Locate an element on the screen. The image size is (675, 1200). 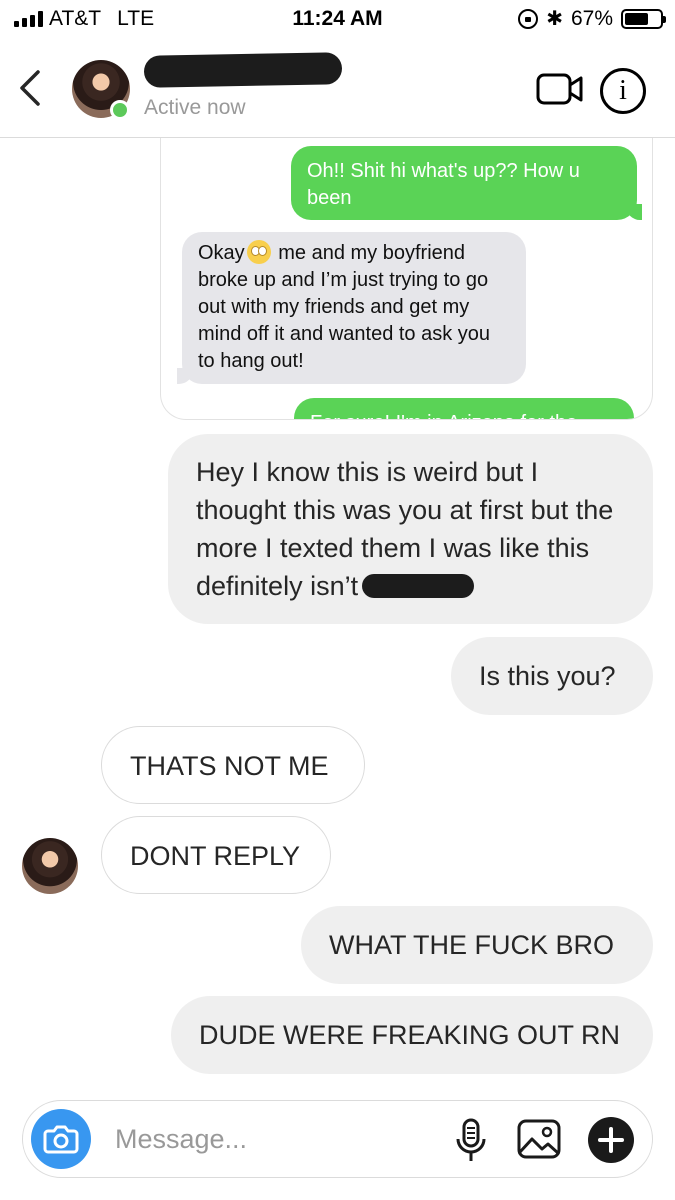
status-bar: AT&T LTE 11:24 AM ✱ 67% is located at coordinates (337, 19).